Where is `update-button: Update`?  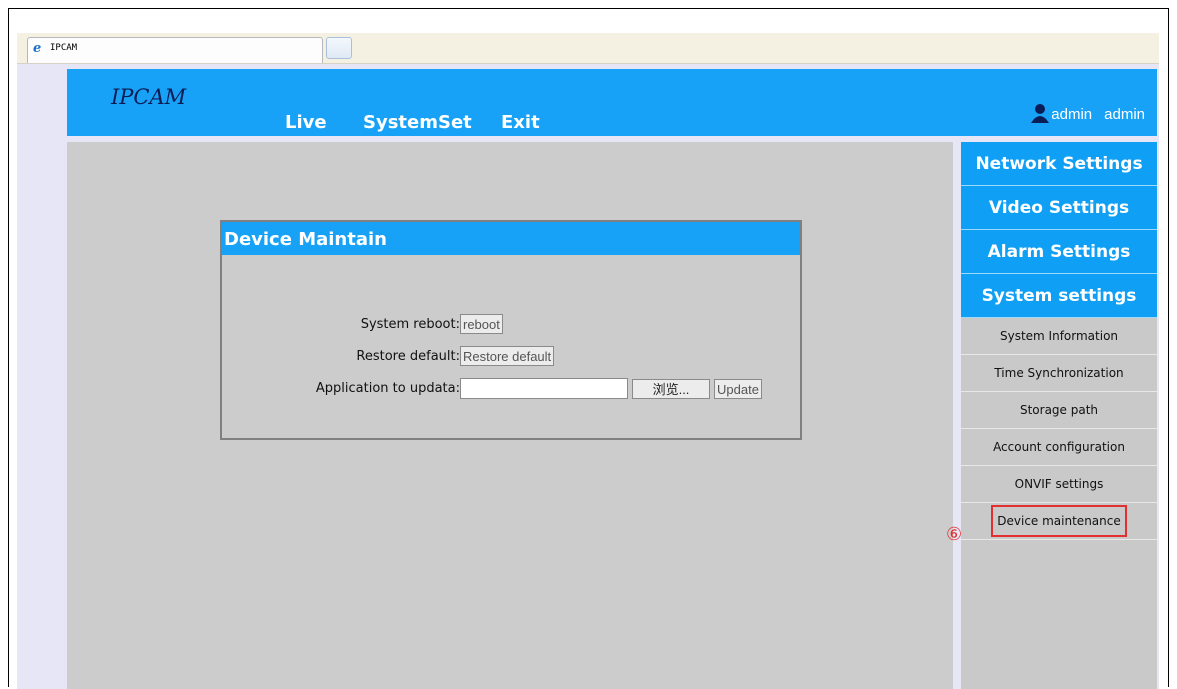
update-button: Update is located at coordinates (738, 388).